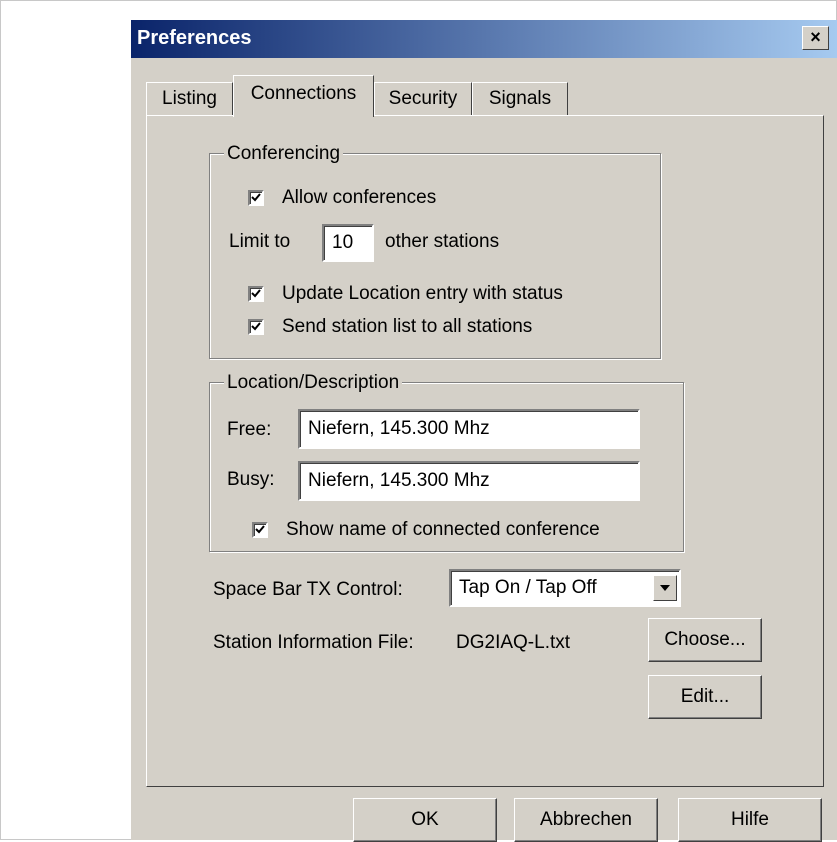 This screenshot has height=842, width=837. What do you see at coordinates (260, 241) in the screenshot?
I see `limit-to-label: Limit to` at bounding box center [260, 241].